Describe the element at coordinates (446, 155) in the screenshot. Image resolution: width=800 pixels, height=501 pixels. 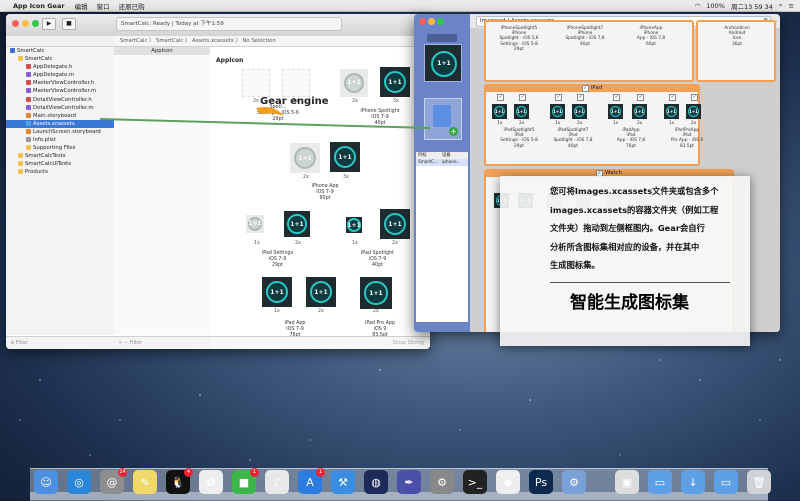
I see `col-device: 设备` at that location.